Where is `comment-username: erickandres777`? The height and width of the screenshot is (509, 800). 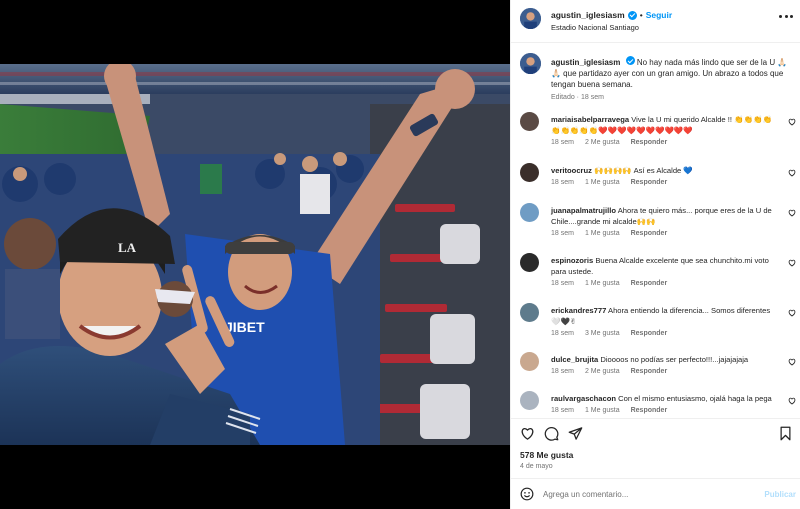
comment-username: erickandres777 is located at coordinates (578, 310).